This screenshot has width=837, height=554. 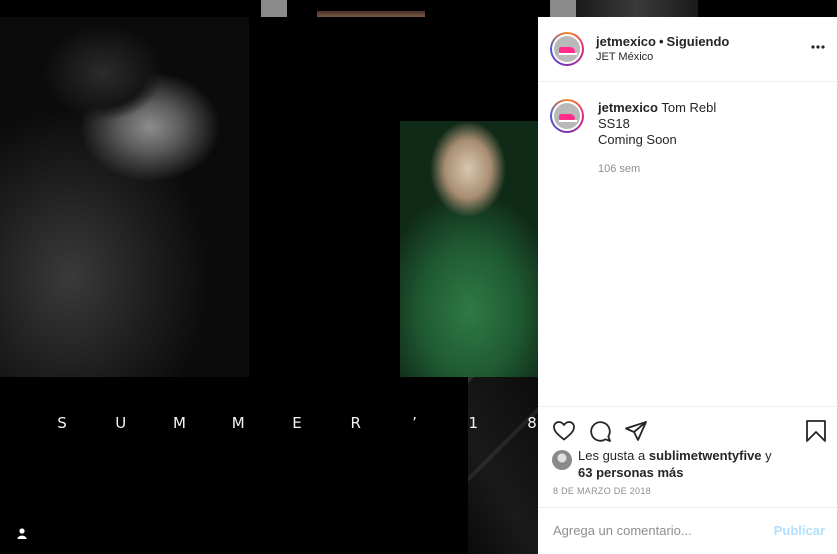 What do you see at coordinates (355, 423) in the screenshot?
I see `caption-letter: R` at bounding box center [355, 423].